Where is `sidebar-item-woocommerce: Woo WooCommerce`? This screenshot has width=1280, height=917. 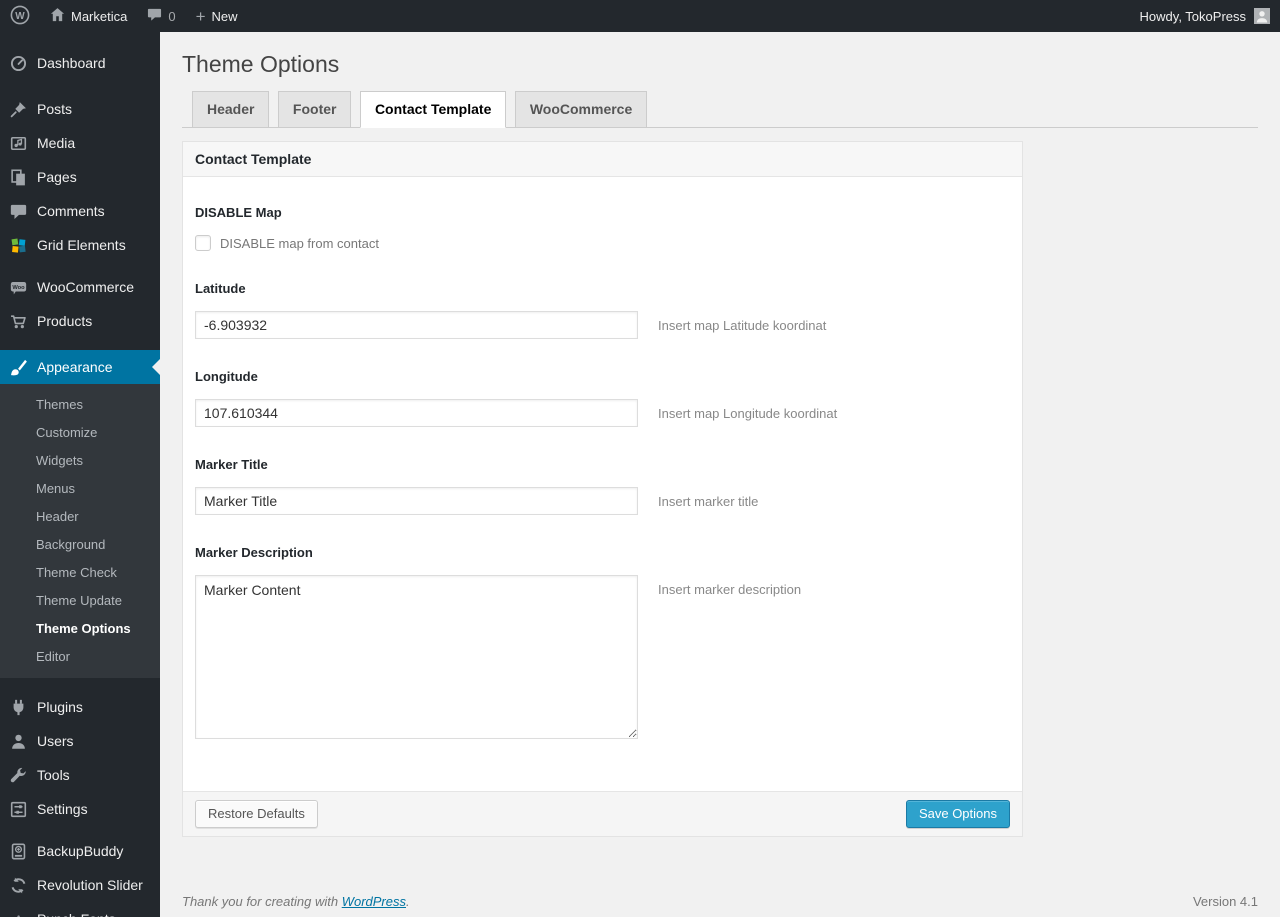 sidebar-item-woocommerce: Woo WooCommerce is located at coordinates (80, 287).